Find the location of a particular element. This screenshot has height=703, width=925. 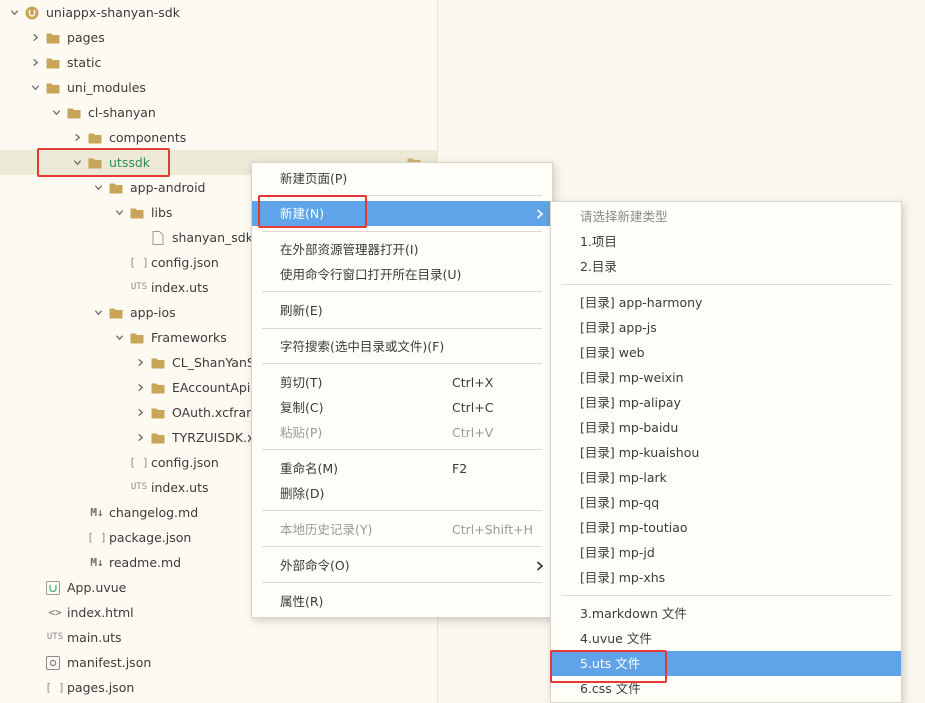

paste-item: 粘贴(P) Ctrl+V is located at coordinates (402, 432).